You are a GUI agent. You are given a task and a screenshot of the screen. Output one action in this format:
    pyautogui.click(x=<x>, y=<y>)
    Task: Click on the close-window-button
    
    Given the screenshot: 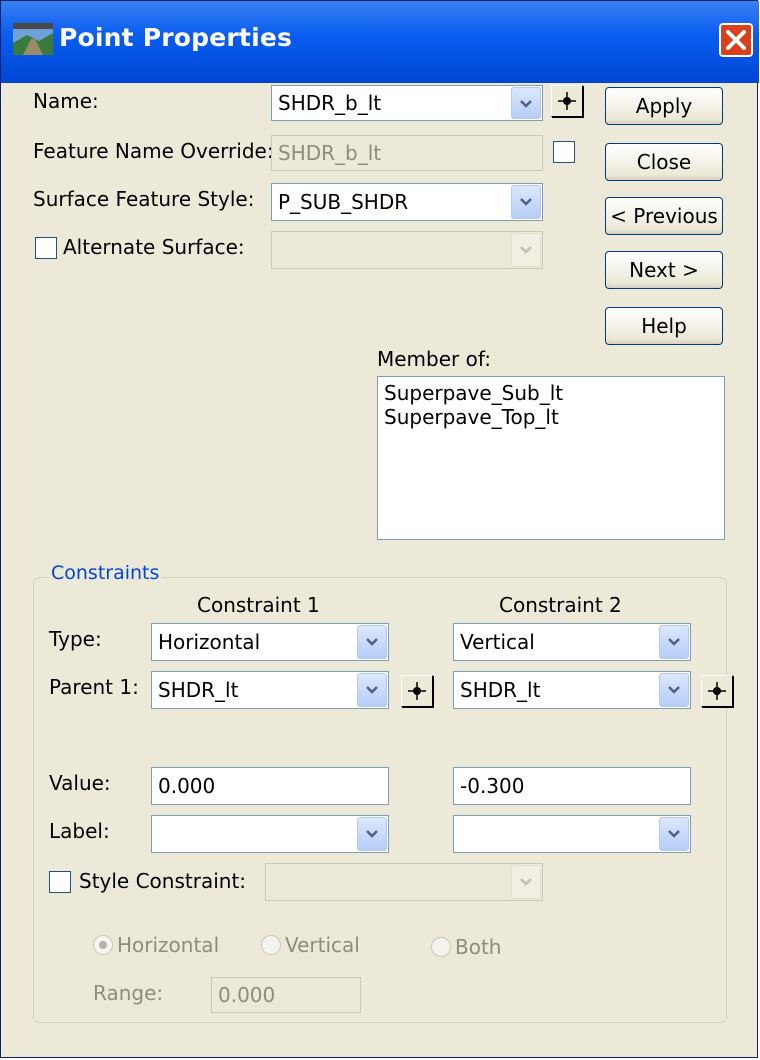 What is the action you would take?
    pyautogui.click(x=736, y=40)
    